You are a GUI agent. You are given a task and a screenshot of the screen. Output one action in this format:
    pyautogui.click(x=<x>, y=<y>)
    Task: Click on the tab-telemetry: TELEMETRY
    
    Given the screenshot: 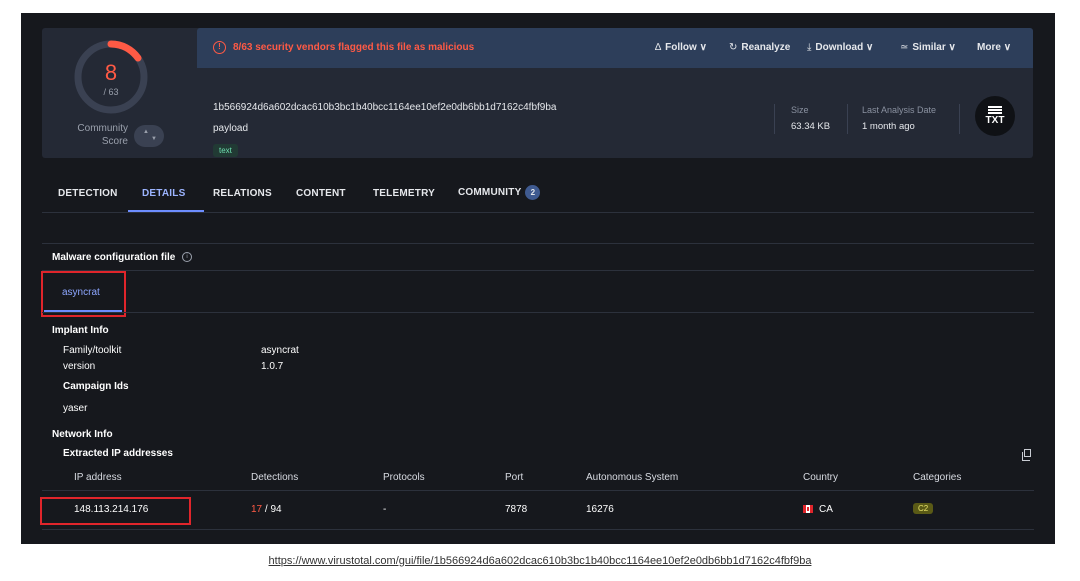 What is the action you would take?
    pyautogui.click(x=404, y=193)
    